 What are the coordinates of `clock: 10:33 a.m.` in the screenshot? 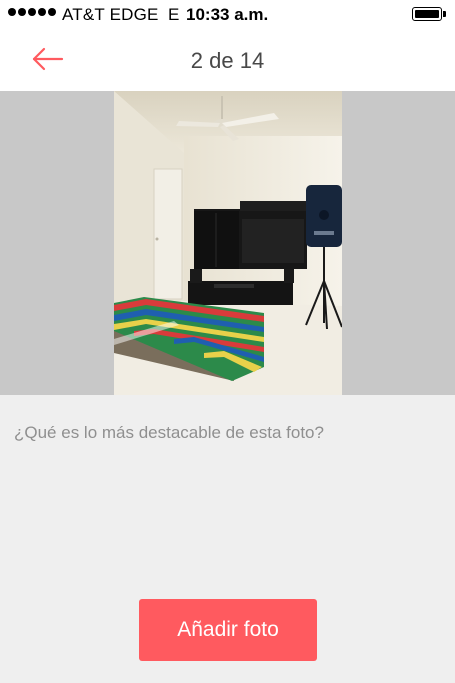 It's located at (227, 14).